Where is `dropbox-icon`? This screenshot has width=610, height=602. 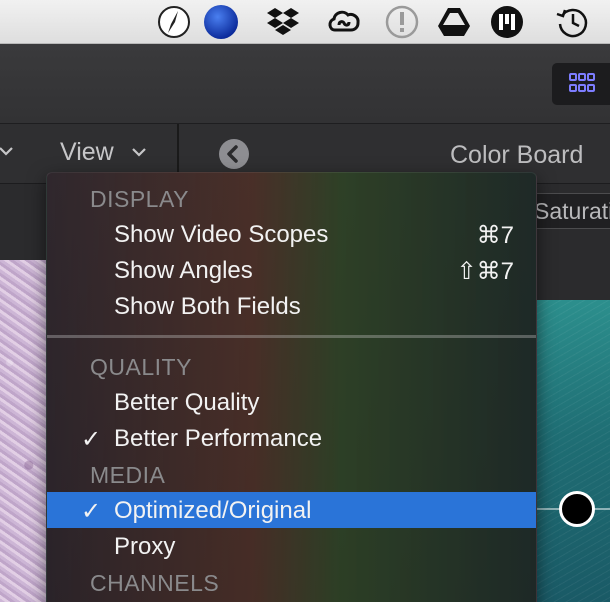 dropbox-icon is located at coordinates (283, 22).